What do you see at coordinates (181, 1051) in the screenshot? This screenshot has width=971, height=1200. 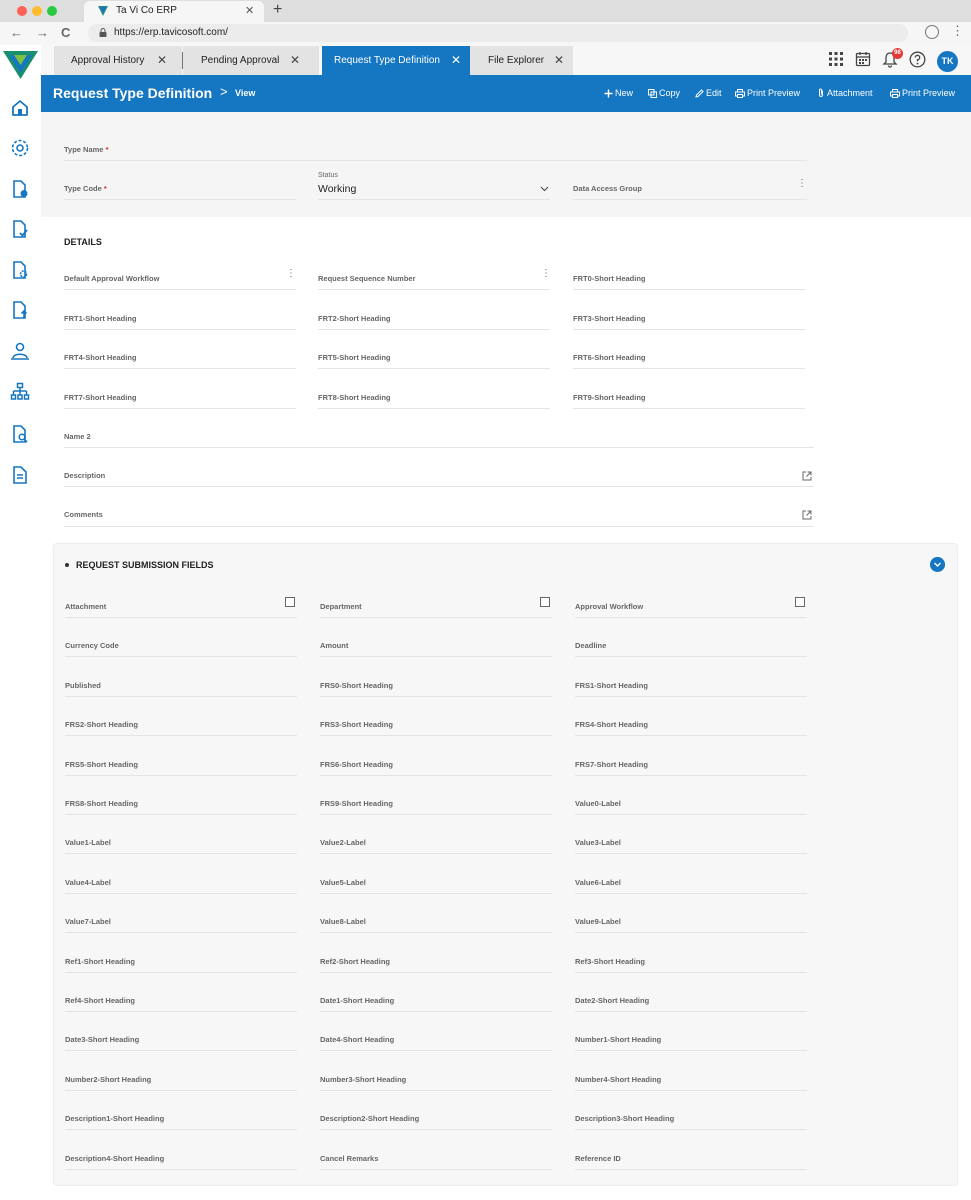 I see `date3-short-heading-field` at bounding box center [181, 1051].